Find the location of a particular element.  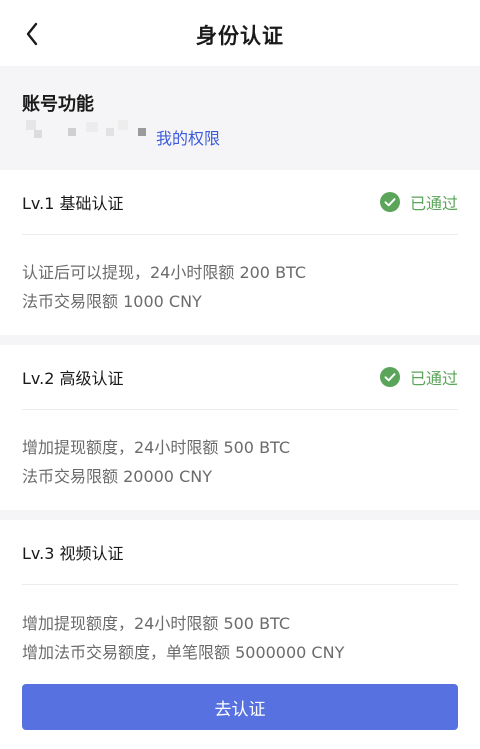

page-title: 身份认证 is located at coordinates (240, 36).